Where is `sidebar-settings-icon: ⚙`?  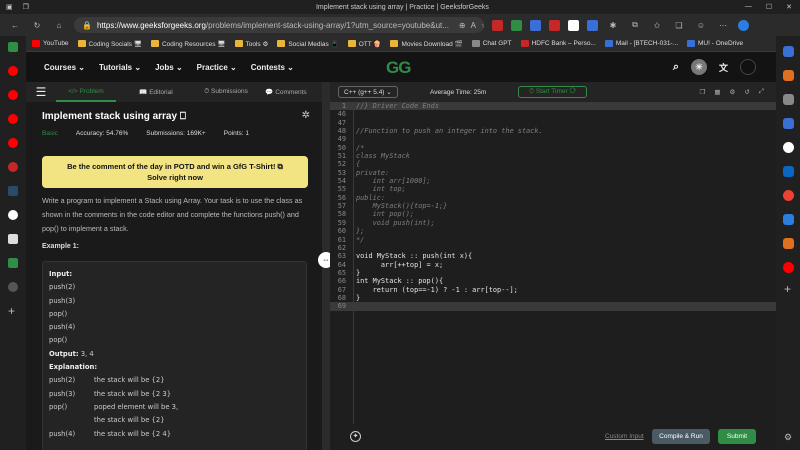
sidebar-settings-icon: ⚙ is located at coordinates (788, 437).